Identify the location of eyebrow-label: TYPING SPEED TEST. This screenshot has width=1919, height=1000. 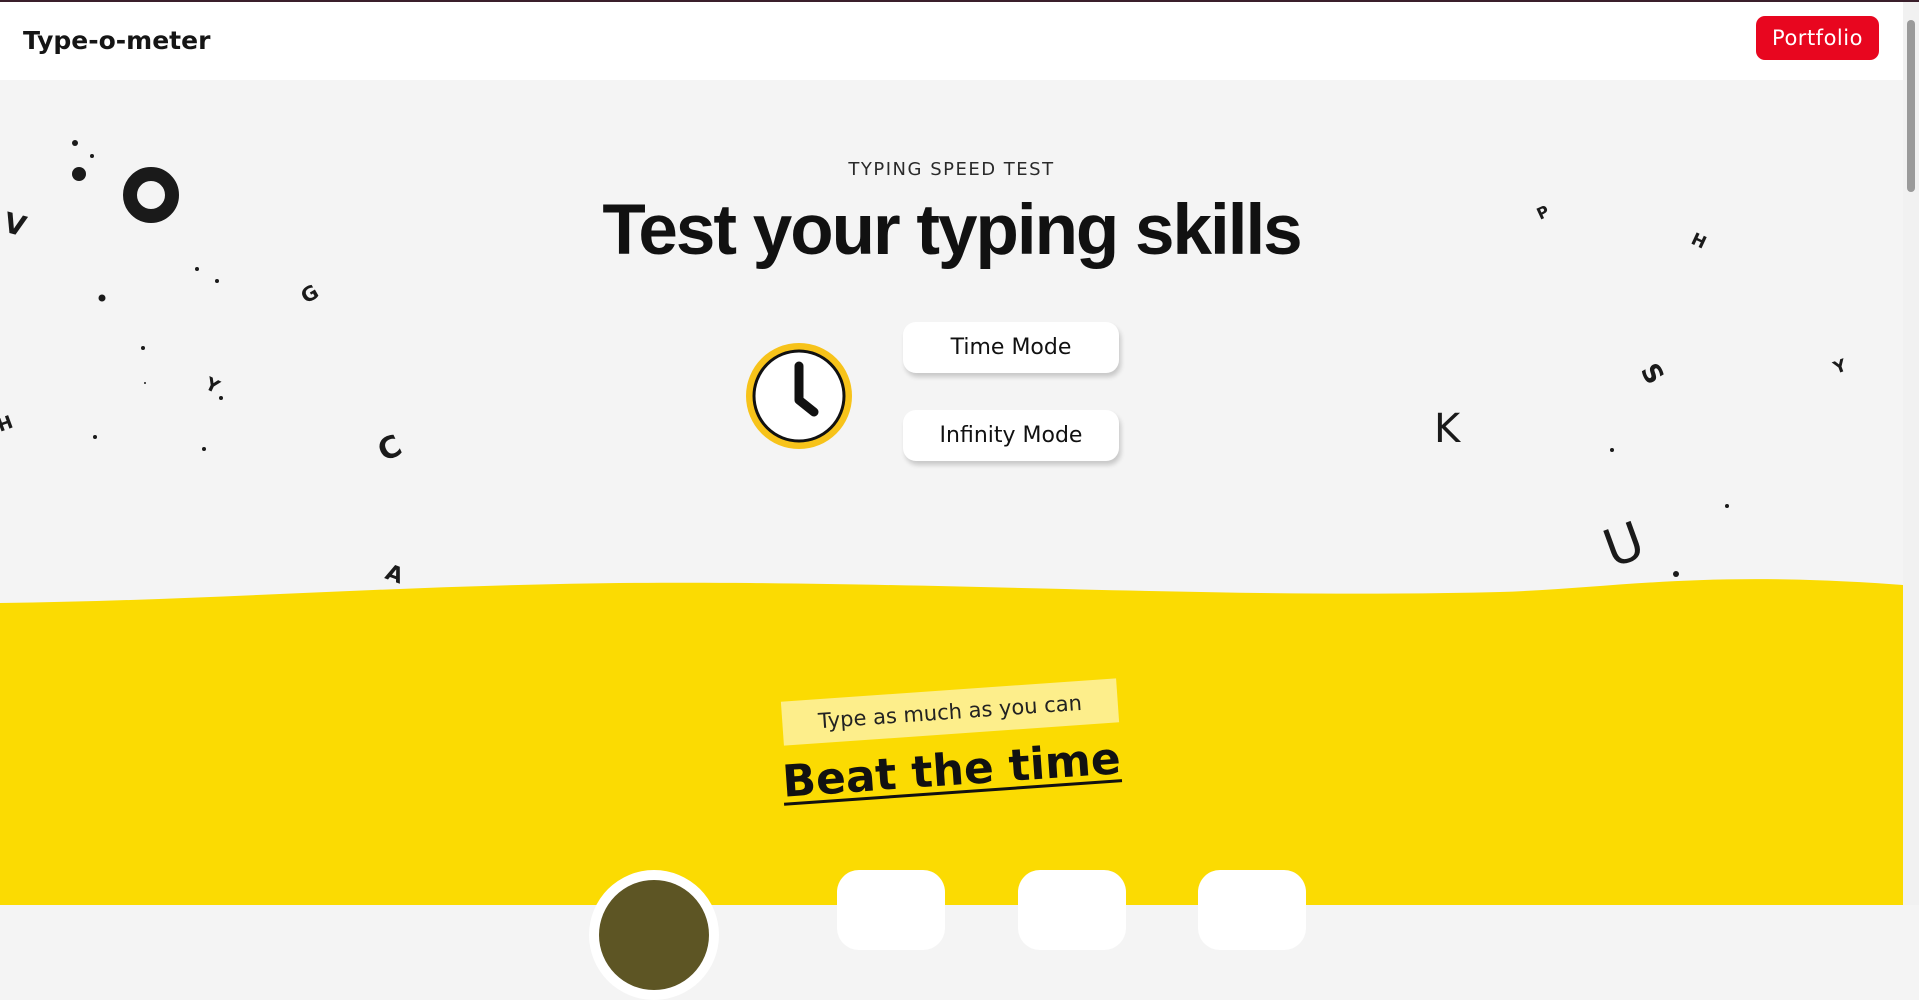
(951, 169).